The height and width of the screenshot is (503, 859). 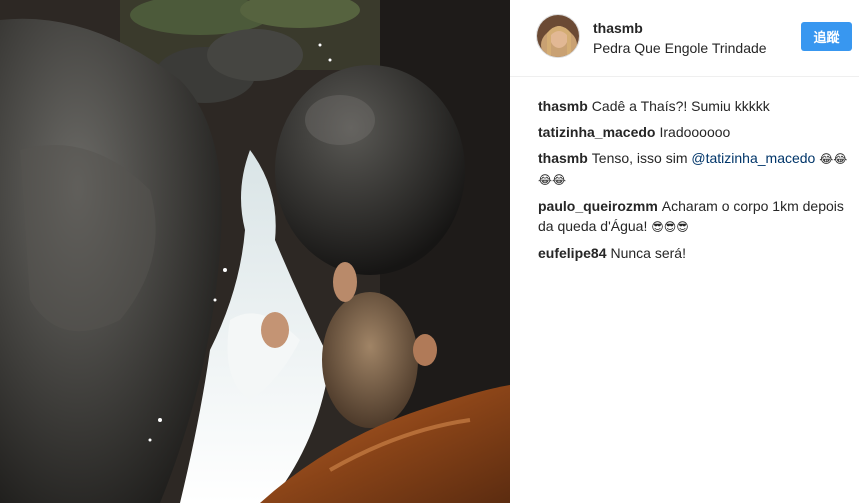 What do you see at coordinates (572, 253) in the screenshot?
I see `comment-username: eufelipe84` at bounding box center [572, 253].